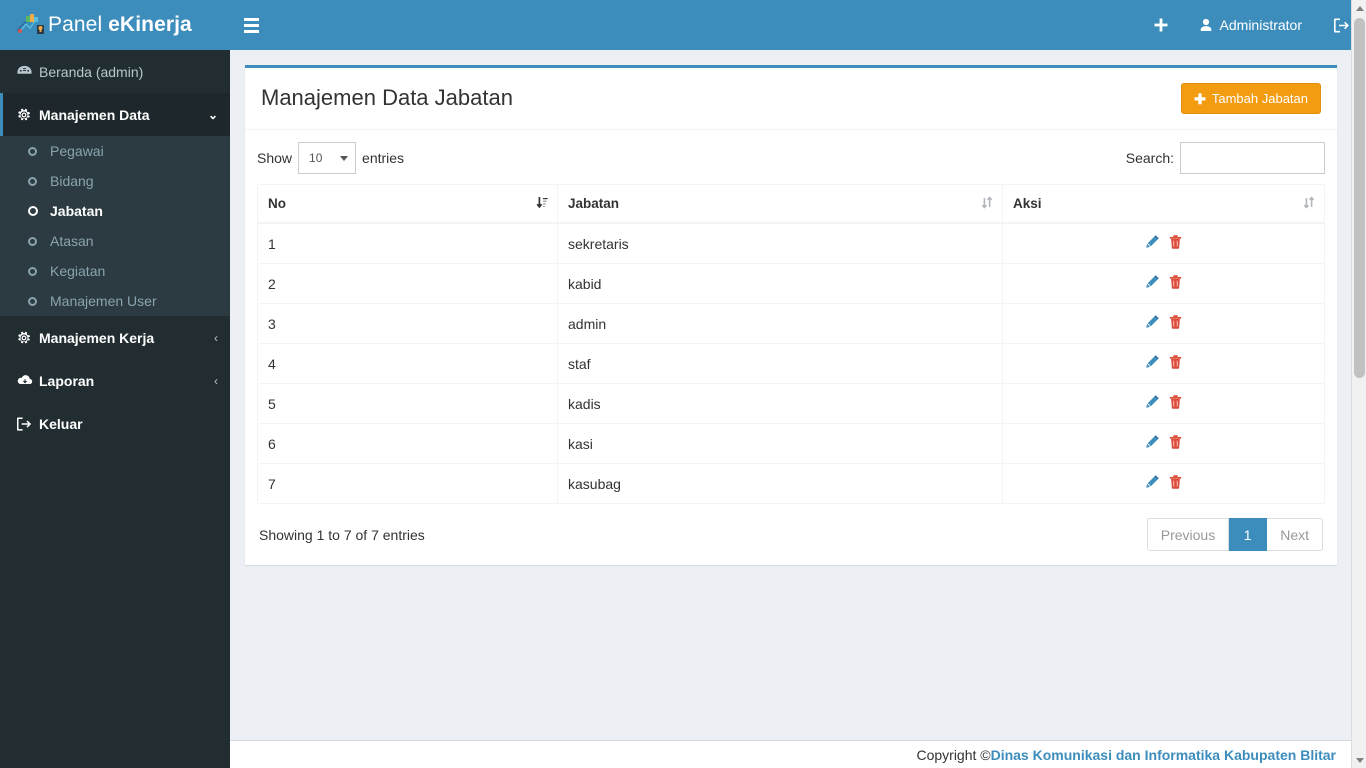 The width and height of the screenshot is (1366, 768). I want to click on table-row: 1 sekretaris, so click(791, 243).